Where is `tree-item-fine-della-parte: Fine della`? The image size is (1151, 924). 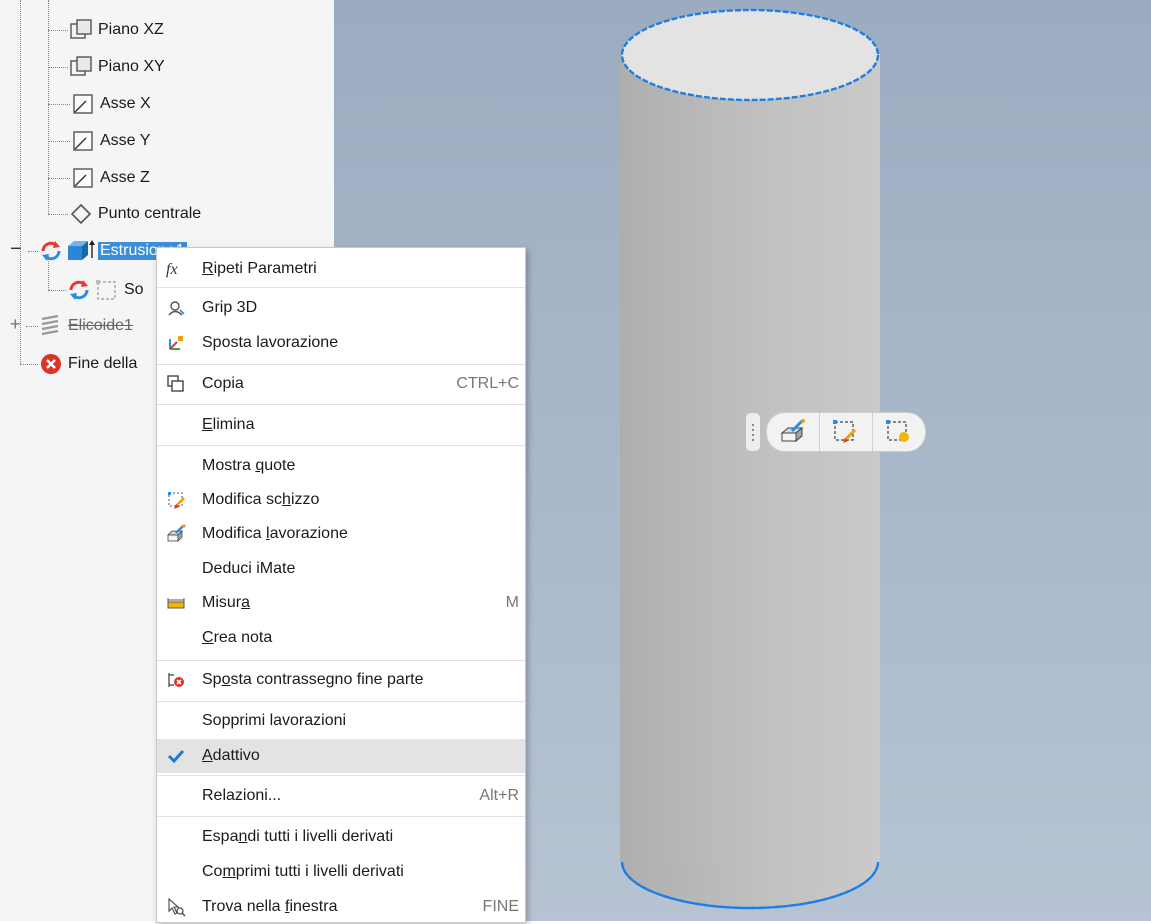
tree-item-fine-della-parte: Fine della is located at coordinates (88, 364).